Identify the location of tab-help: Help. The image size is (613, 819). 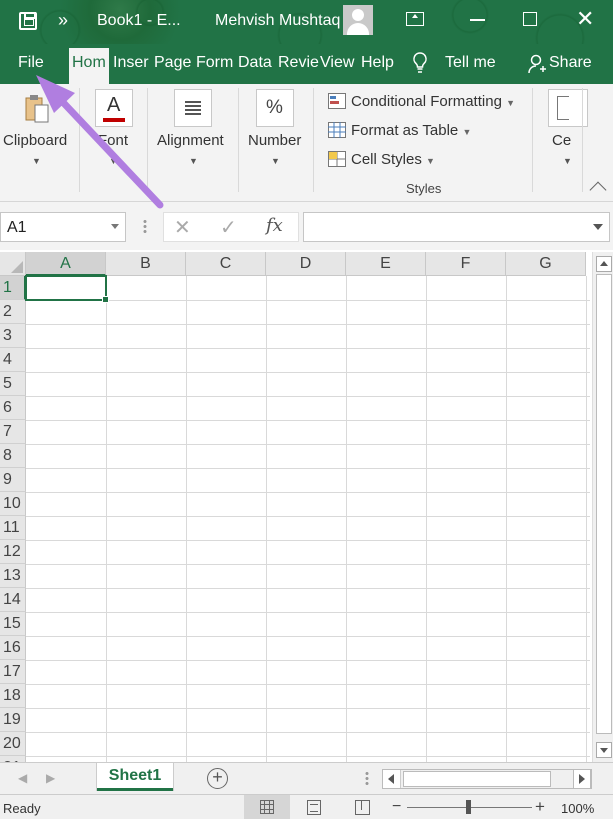
(377, 63).